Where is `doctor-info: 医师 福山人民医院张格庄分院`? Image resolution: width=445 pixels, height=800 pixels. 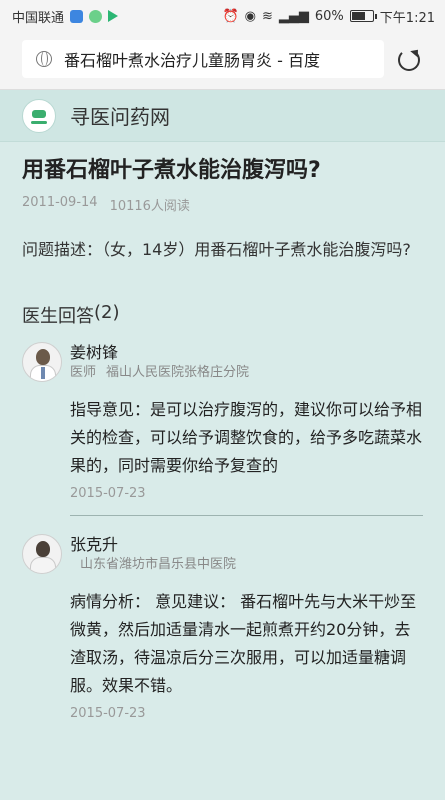 doctor-info: 医师 福山人民医院张格庄分院 is located at coordinates (246, 373).